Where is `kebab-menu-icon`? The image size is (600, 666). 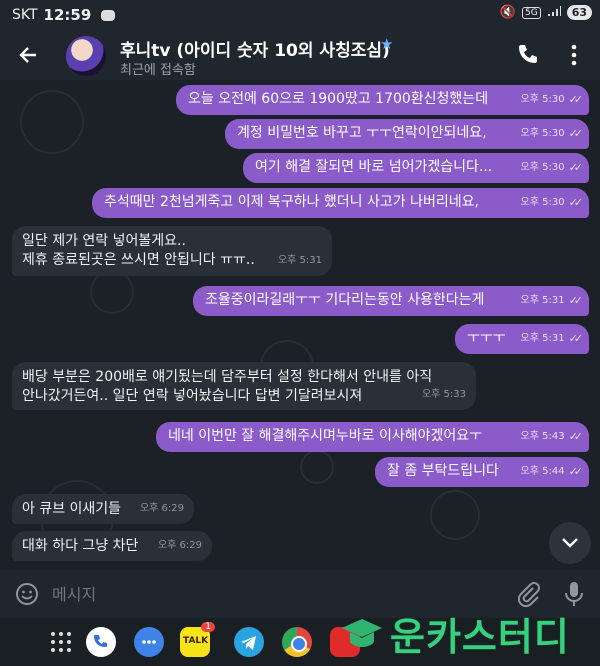
kebab-menu-icon is located at coordinates (574, 55).